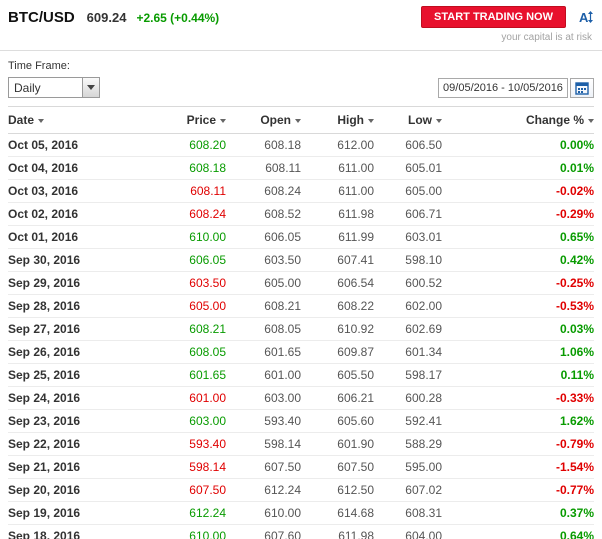 Image resolution: width=602 pixels, height=539 pixels. What do you see at coordinates (518, 260) in the screenshot?
I see `cell-change: 0.42%` at bounding box center [518, 260].